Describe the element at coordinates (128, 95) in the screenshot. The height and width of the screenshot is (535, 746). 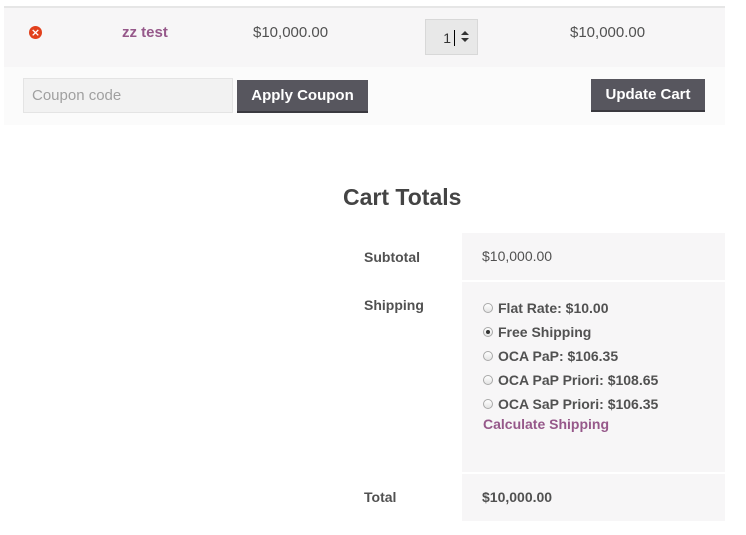
I see `coupon-code-input` at that location.